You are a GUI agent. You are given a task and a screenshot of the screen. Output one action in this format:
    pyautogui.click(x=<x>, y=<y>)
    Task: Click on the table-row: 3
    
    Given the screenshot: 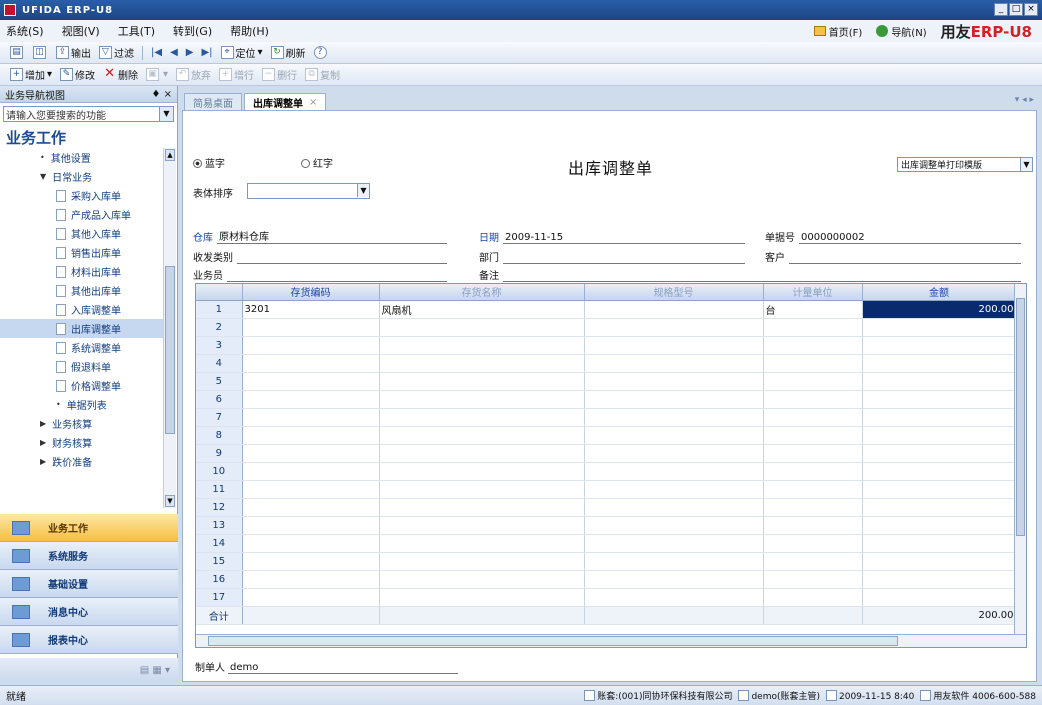 What is the action you would take?
    pyautogui.click(x=606, y=345)
    